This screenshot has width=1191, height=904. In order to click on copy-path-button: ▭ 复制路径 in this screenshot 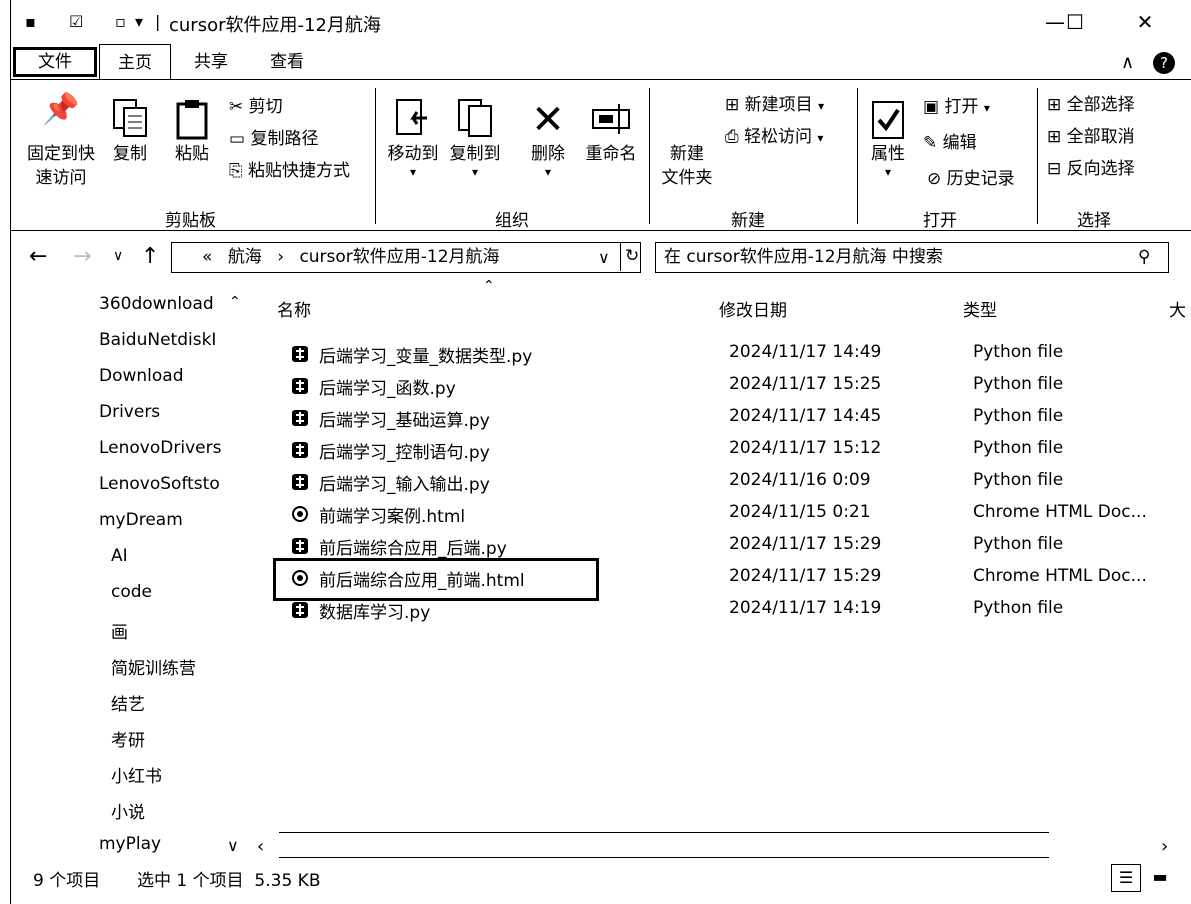, I will do `click(273, 139)`.